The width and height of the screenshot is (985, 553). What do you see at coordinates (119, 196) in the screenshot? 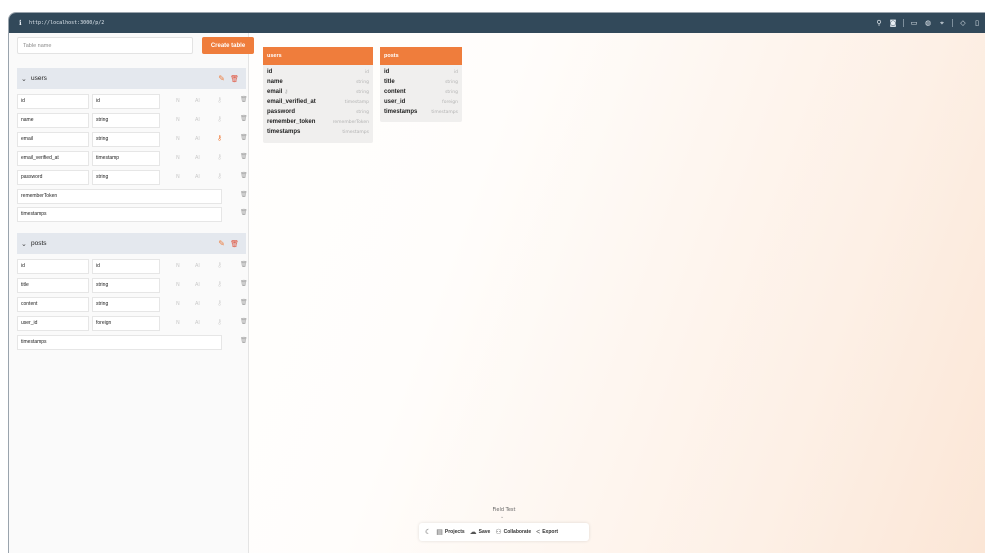
I see `field-name-input: rememberToken` at bounding box center [119, 196].